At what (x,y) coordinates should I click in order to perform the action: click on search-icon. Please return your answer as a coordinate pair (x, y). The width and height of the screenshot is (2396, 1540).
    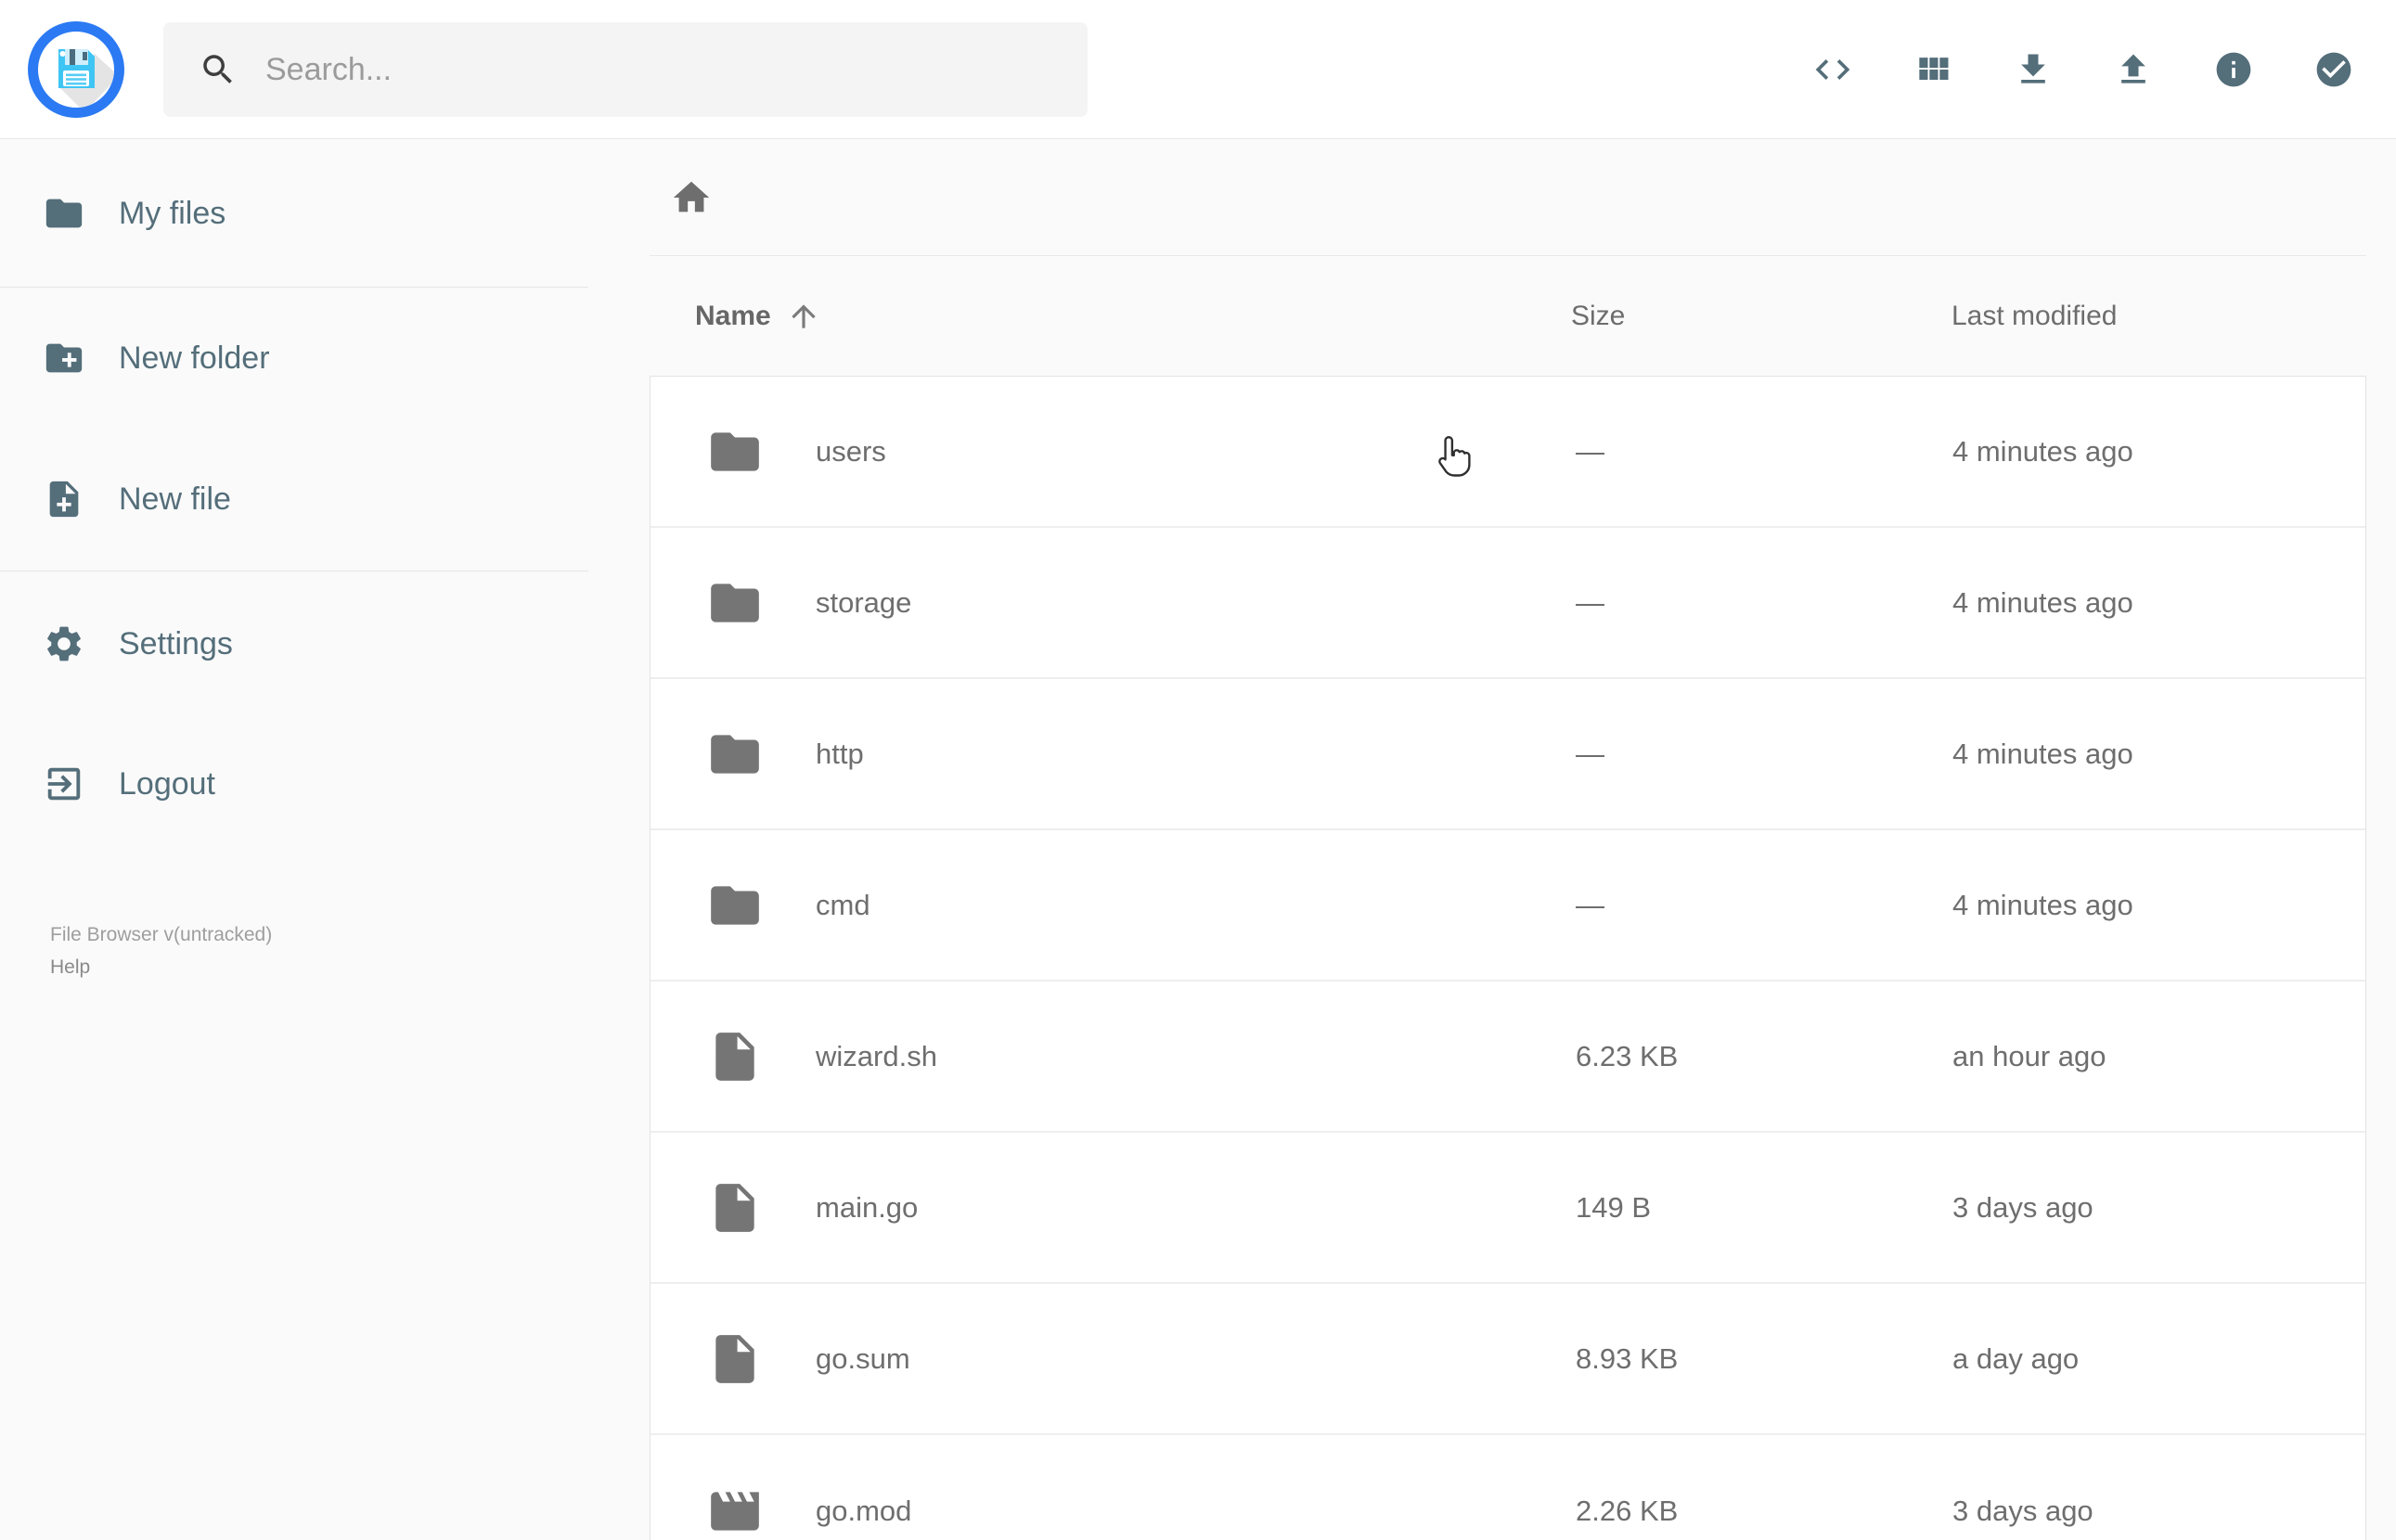
    Looking at the image, I should click on (218, 69).